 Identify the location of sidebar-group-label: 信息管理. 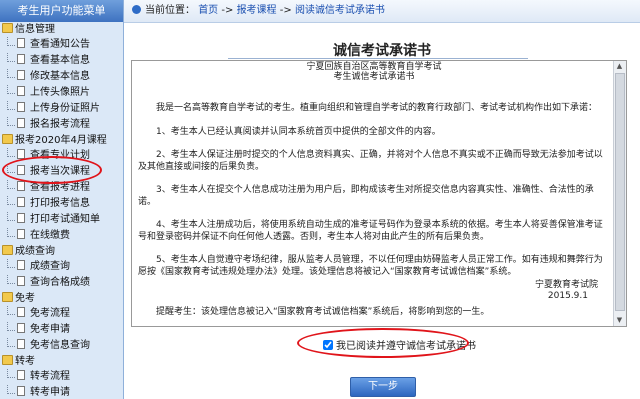
(35, 29).